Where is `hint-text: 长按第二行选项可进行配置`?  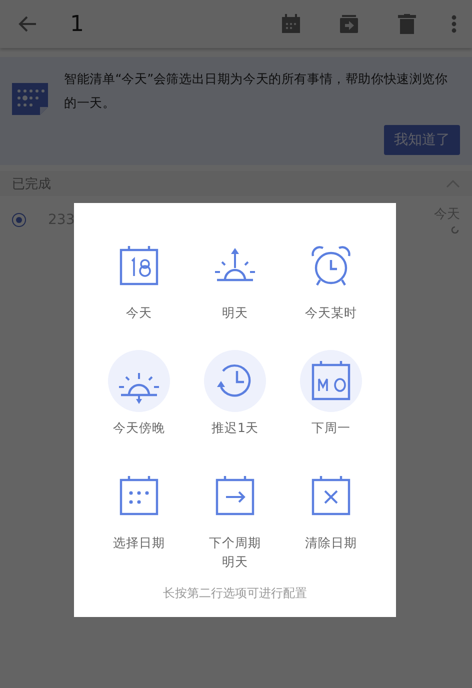
hint-text: 长按第二行选项可进行配置 is located at coordinates (235, 593).